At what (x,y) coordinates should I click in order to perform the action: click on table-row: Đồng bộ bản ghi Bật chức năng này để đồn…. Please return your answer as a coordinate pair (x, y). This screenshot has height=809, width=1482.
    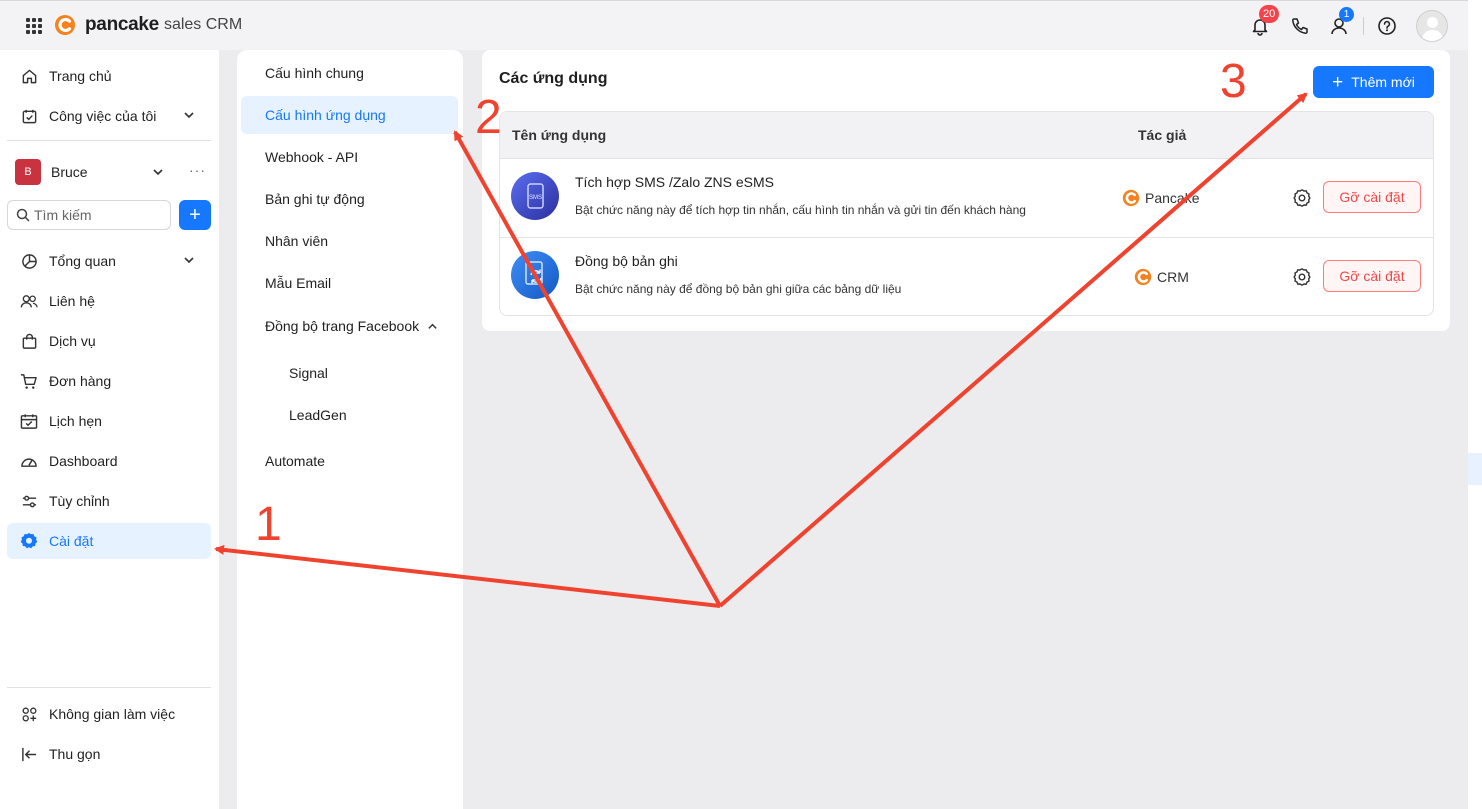
    Looking at the image, I should click on (966, 276).